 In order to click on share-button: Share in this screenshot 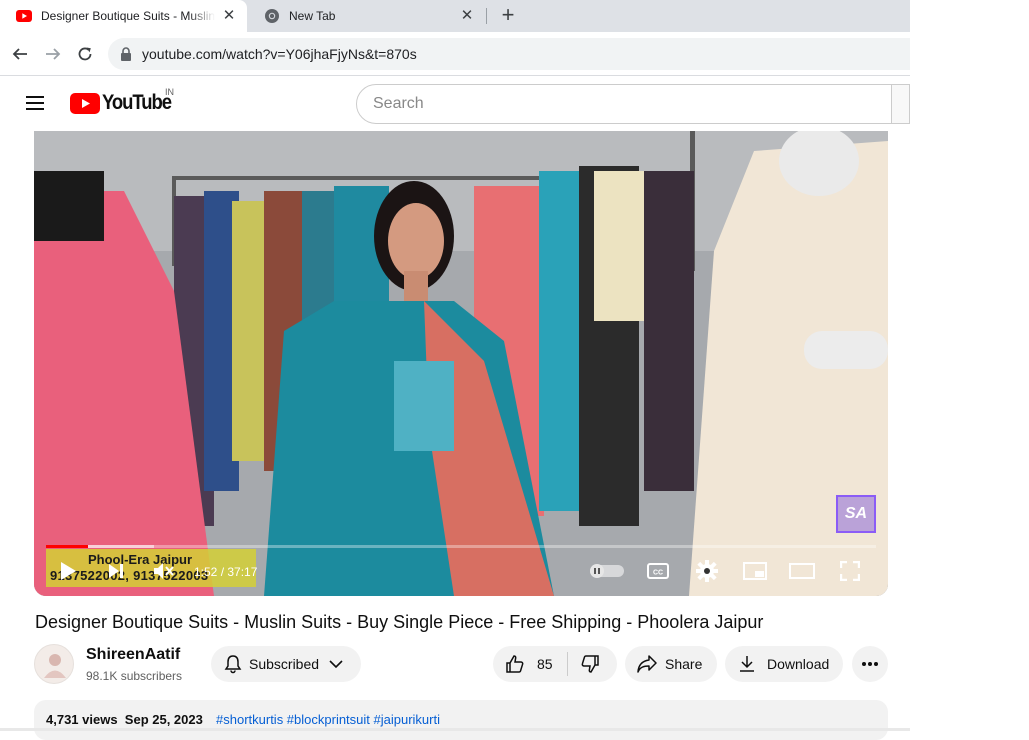, I will do `click(671, 664)`.